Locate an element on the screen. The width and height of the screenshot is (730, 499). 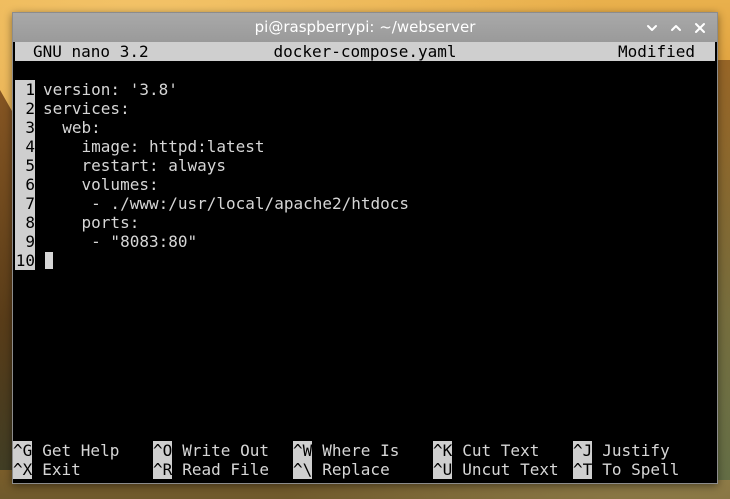
shortcut-label: Uncut Text is located at coordinates (510, 469).